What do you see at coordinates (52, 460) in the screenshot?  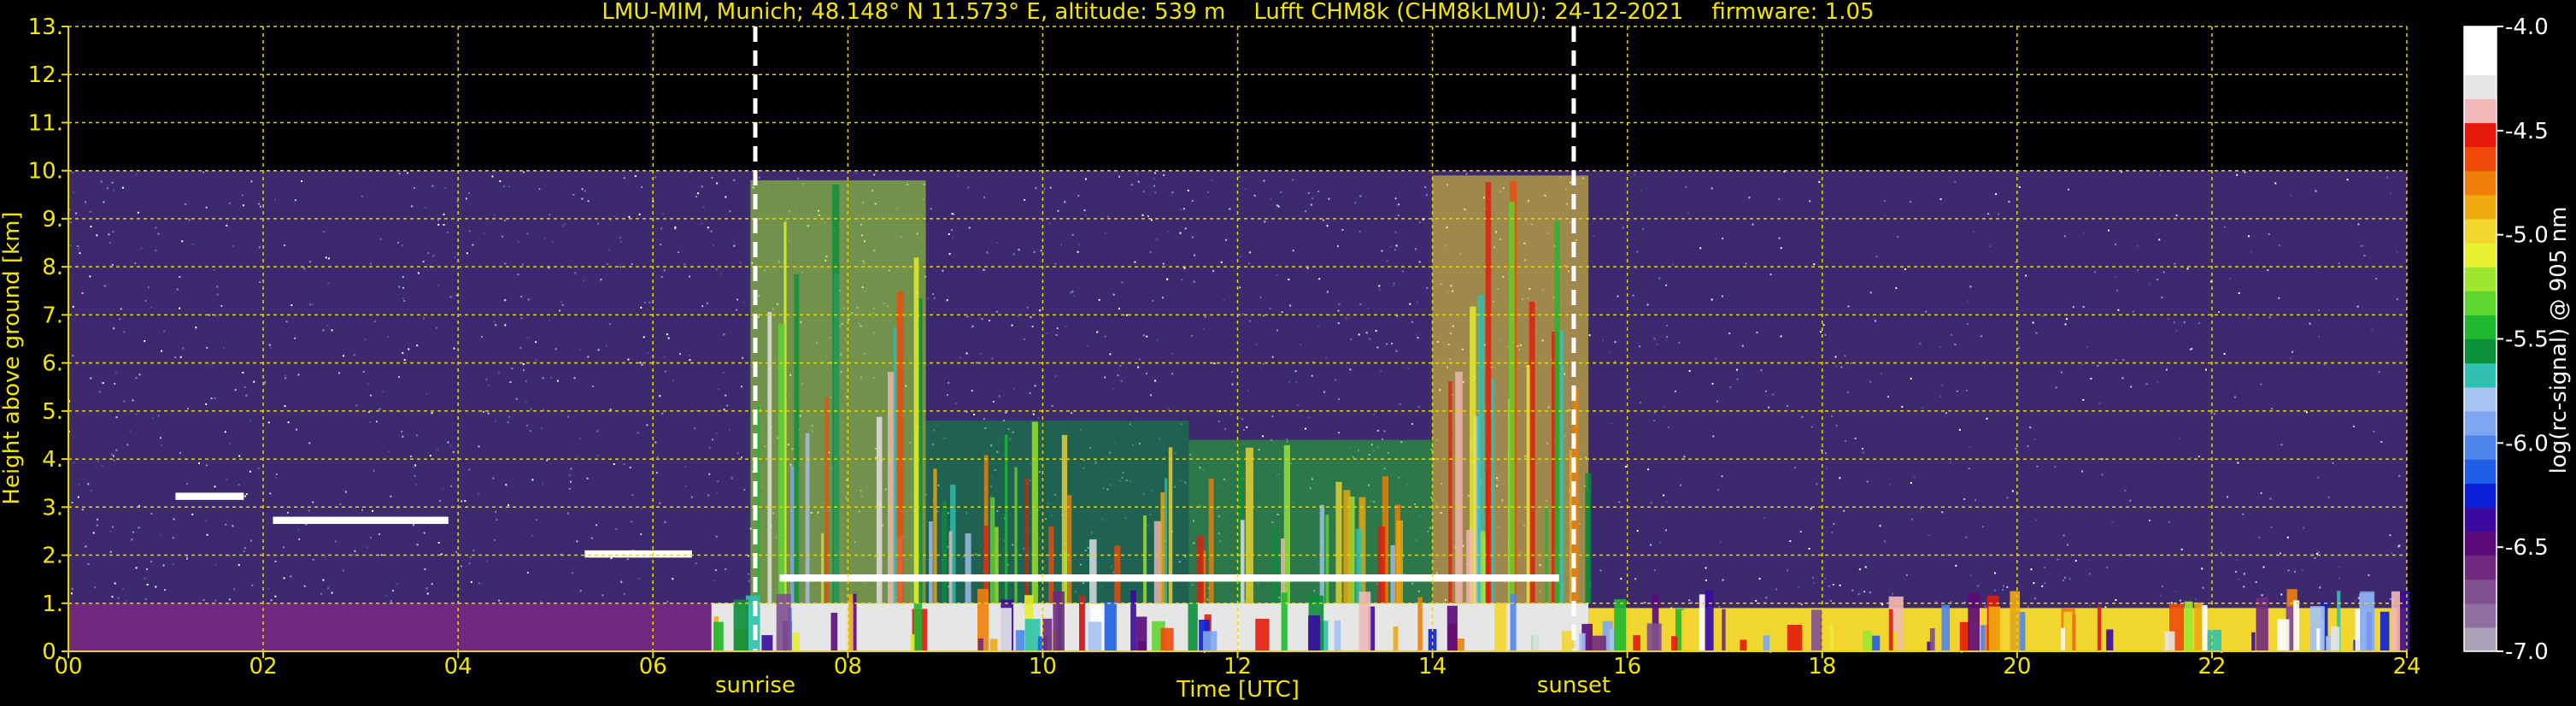 I see `y-tick-label: 4.` at bounding box center [52, 460].